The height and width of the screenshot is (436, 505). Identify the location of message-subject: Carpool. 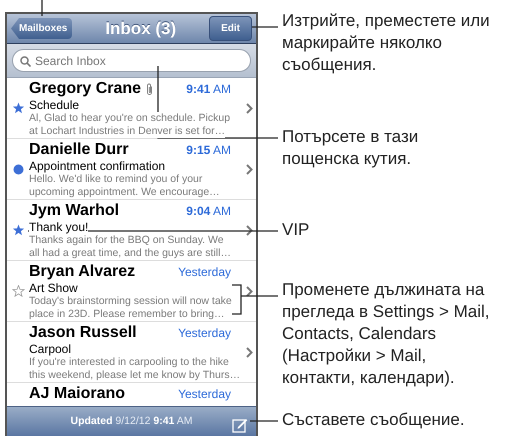
(50, 349).